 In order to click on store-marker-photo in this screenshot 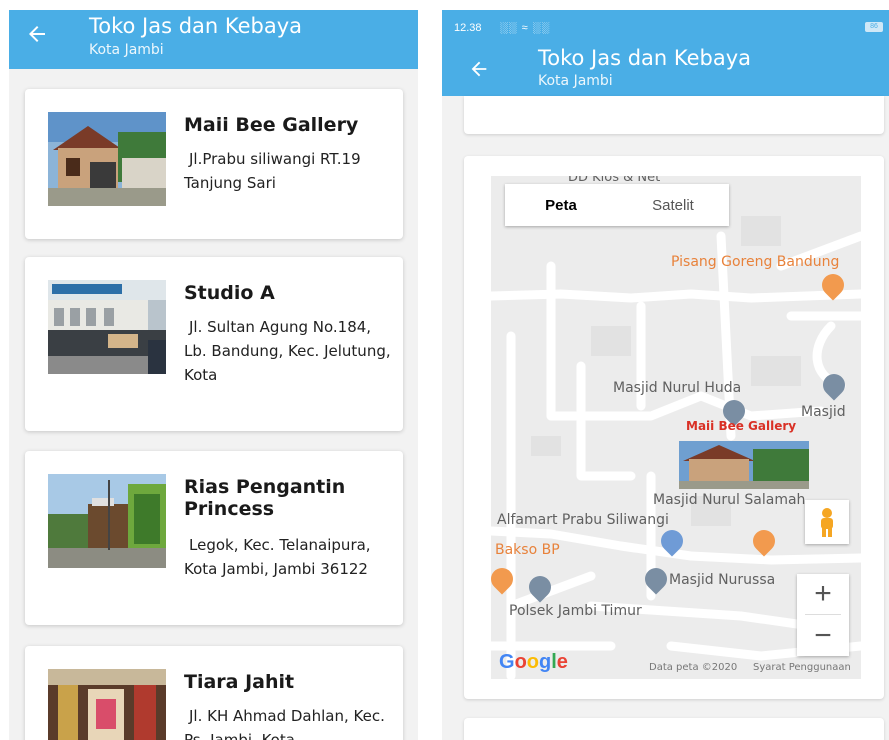, I will do `click(744, 465)`.